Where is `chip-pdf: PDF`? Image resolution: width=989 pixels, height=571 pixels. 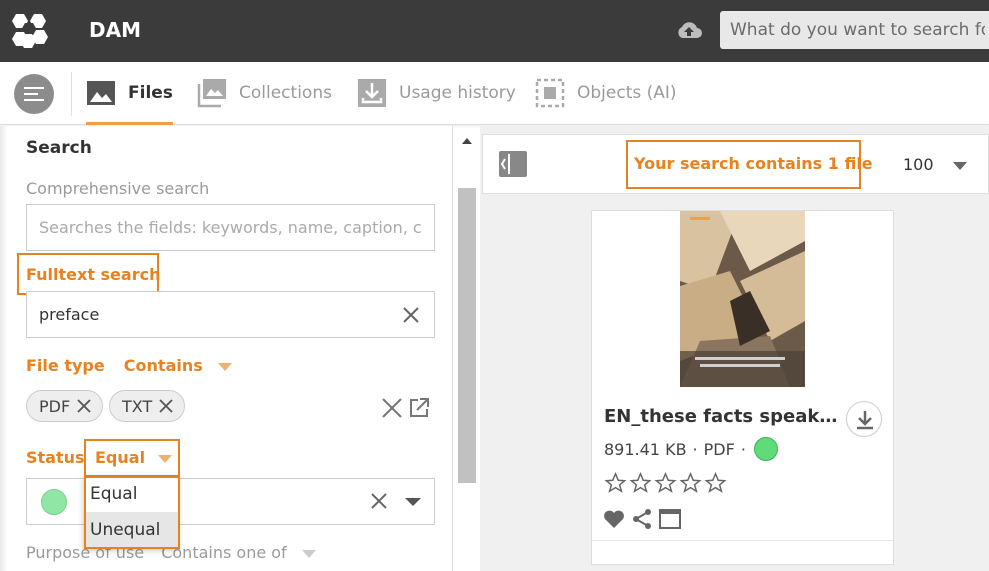 chip-pdf: PDF is located at coordinates (65, 406).